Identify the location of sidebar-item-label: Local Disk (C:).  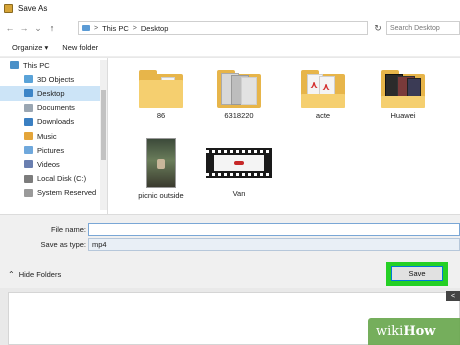
(62, 179).